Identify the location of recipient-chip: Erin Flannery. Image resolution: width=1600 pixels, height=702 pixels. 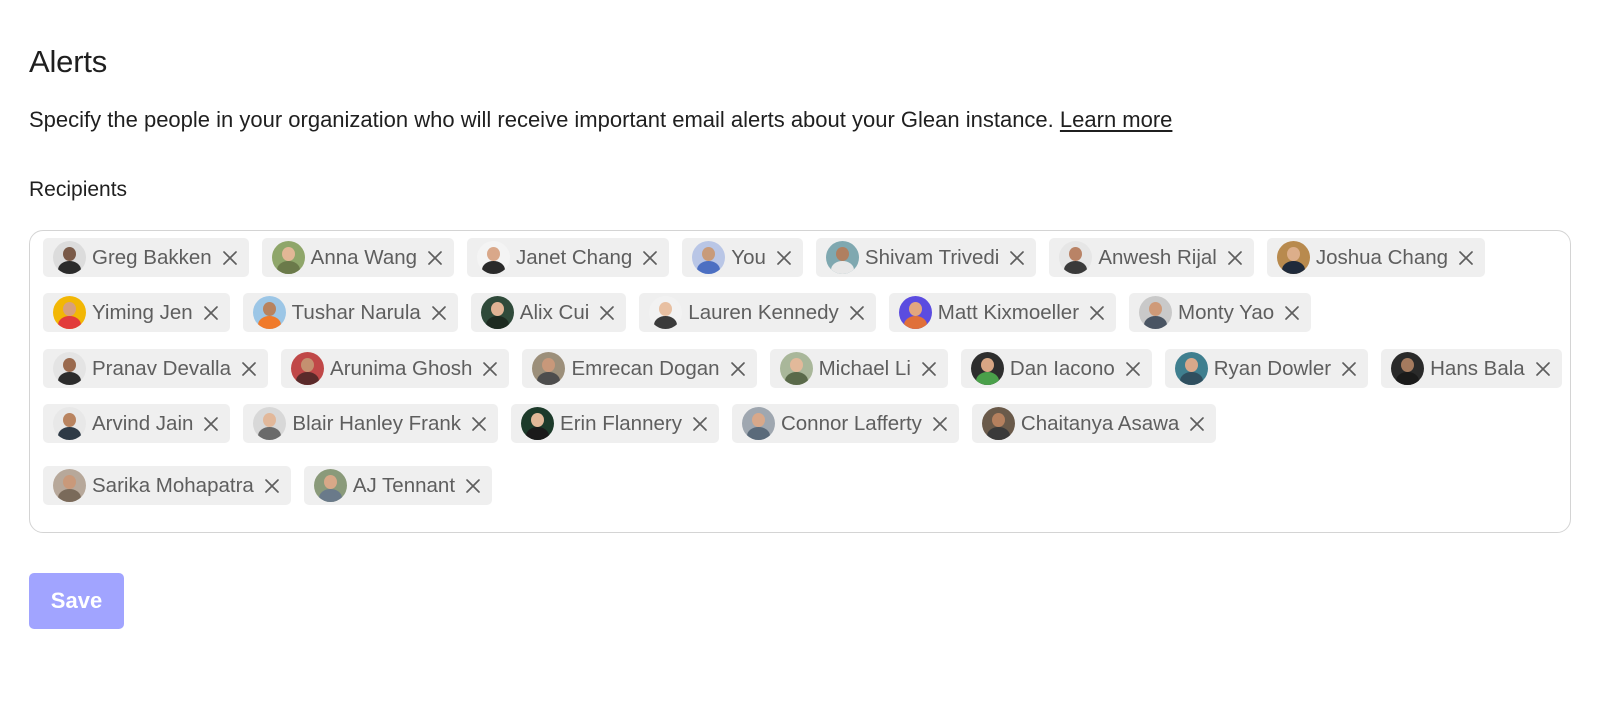
(615, 423).